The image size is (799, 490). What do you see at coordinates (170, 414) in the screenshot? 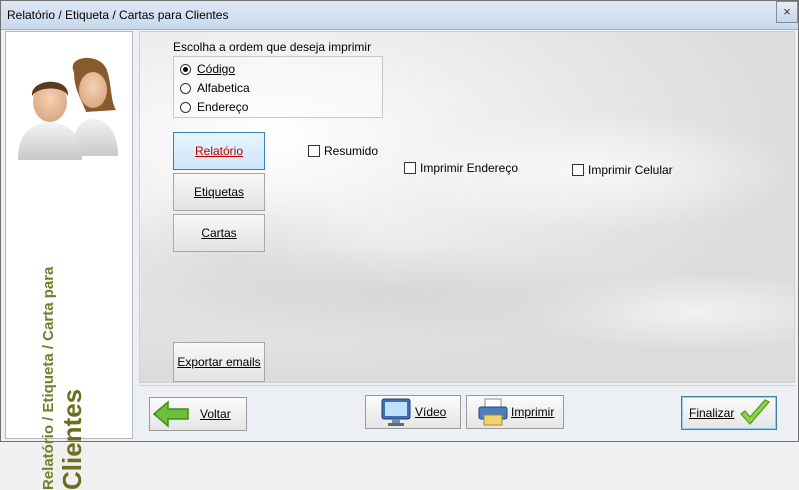
I see `back-arrow-icon` at bounding box center [170, 414].